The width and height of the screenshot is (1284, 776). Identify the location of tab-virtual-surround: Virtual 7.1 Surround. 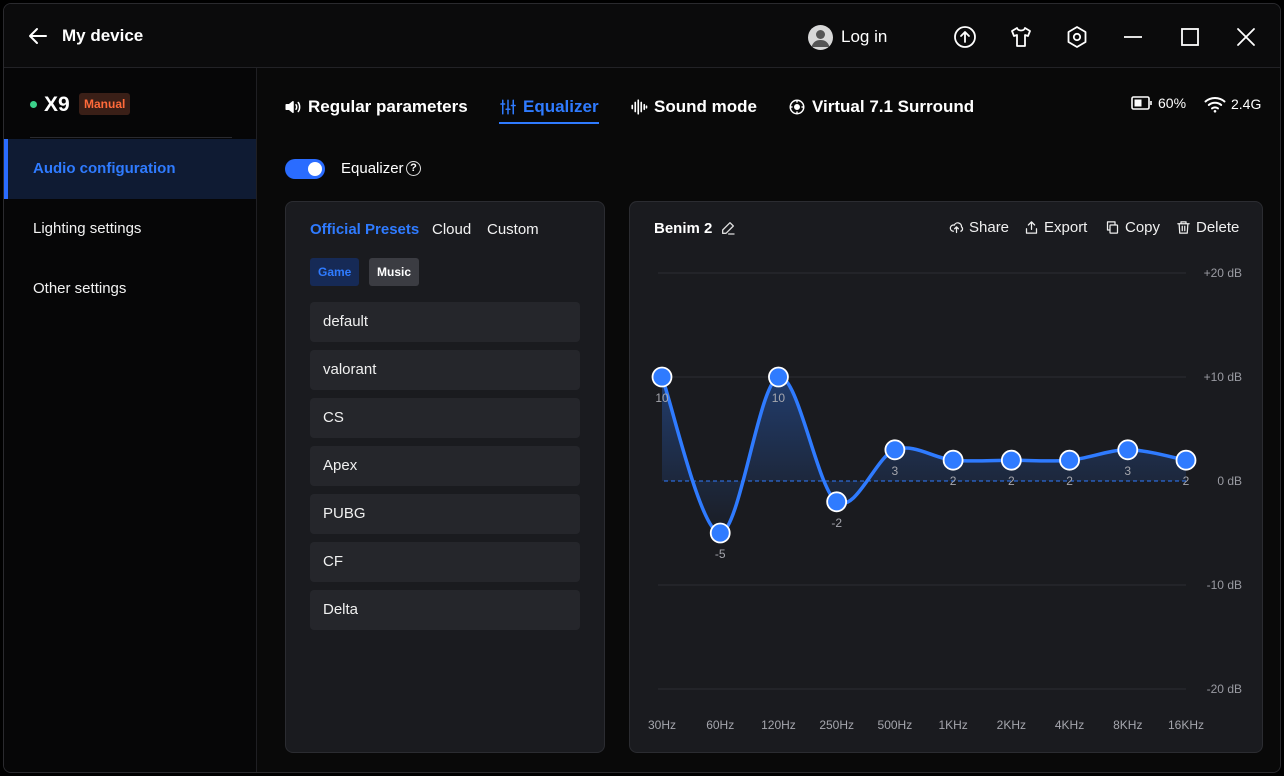
(881, 107).